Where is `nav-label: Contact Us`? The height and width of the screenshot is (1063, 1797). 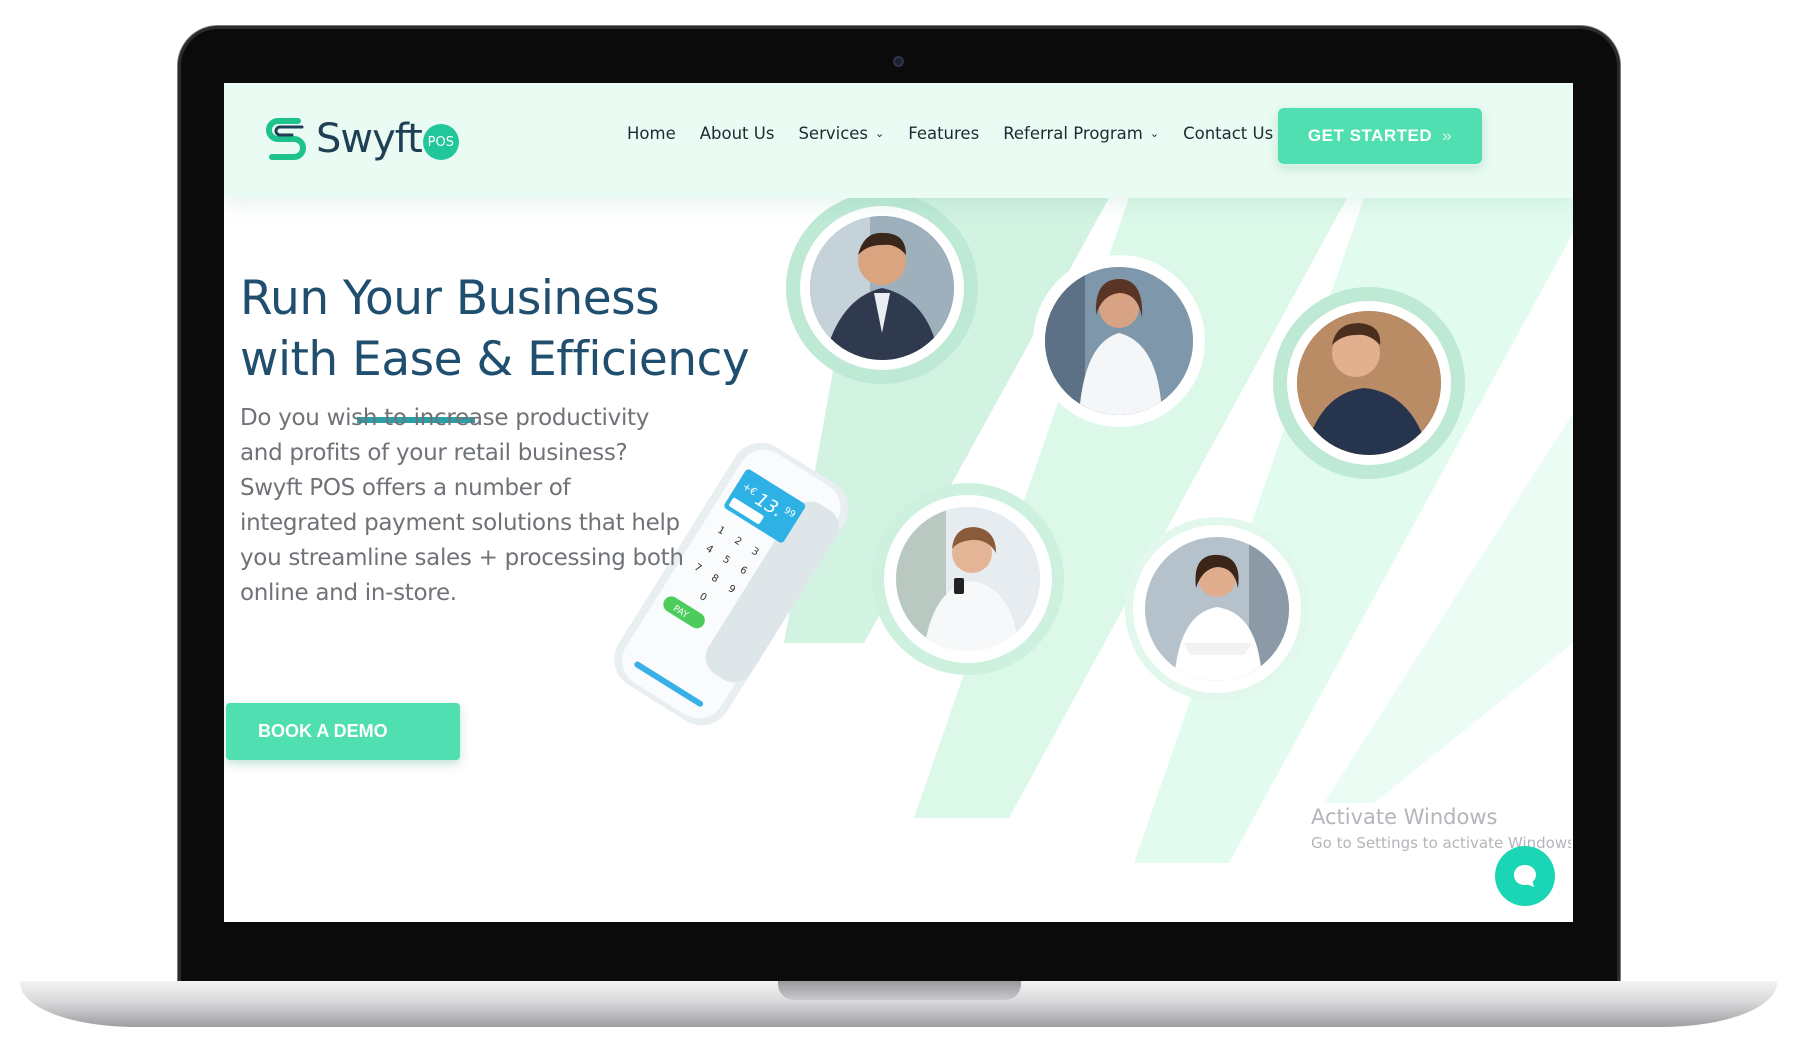 nav-label: Contact Us is located at coordinates (1228, 133).